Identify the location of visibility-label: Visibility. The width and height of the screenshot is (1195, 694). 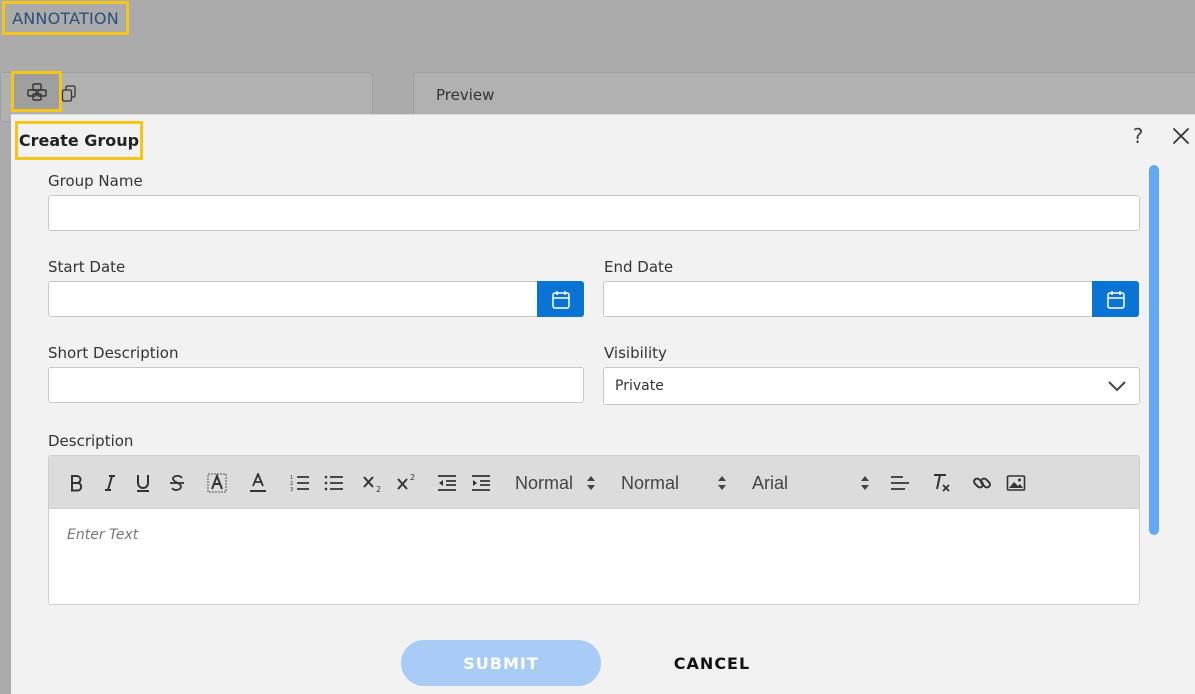
(635, 353).